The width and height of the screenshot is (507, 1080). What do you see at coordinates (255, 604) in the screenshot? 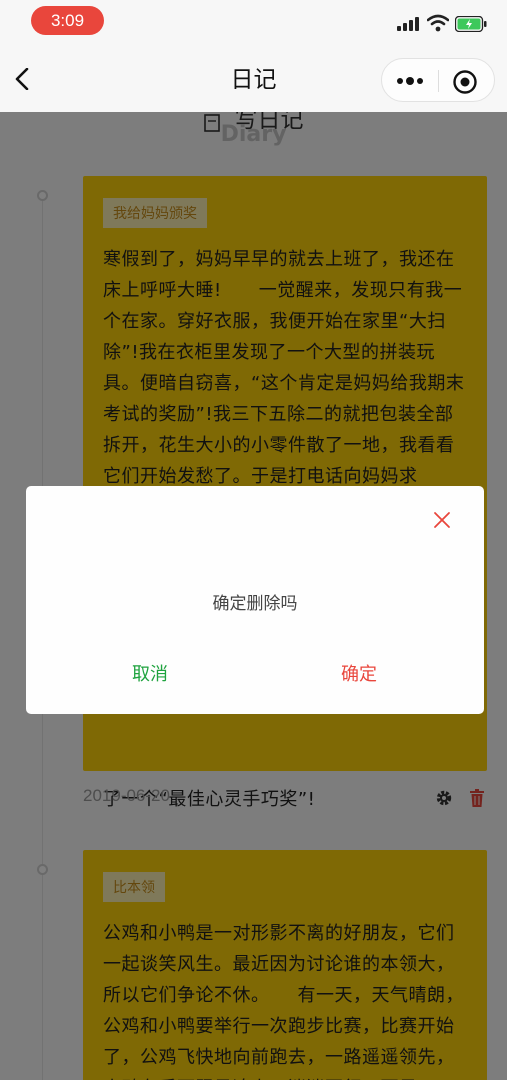
I see `dialog-message: 确定删除吗` at bounding box center [255, 604].